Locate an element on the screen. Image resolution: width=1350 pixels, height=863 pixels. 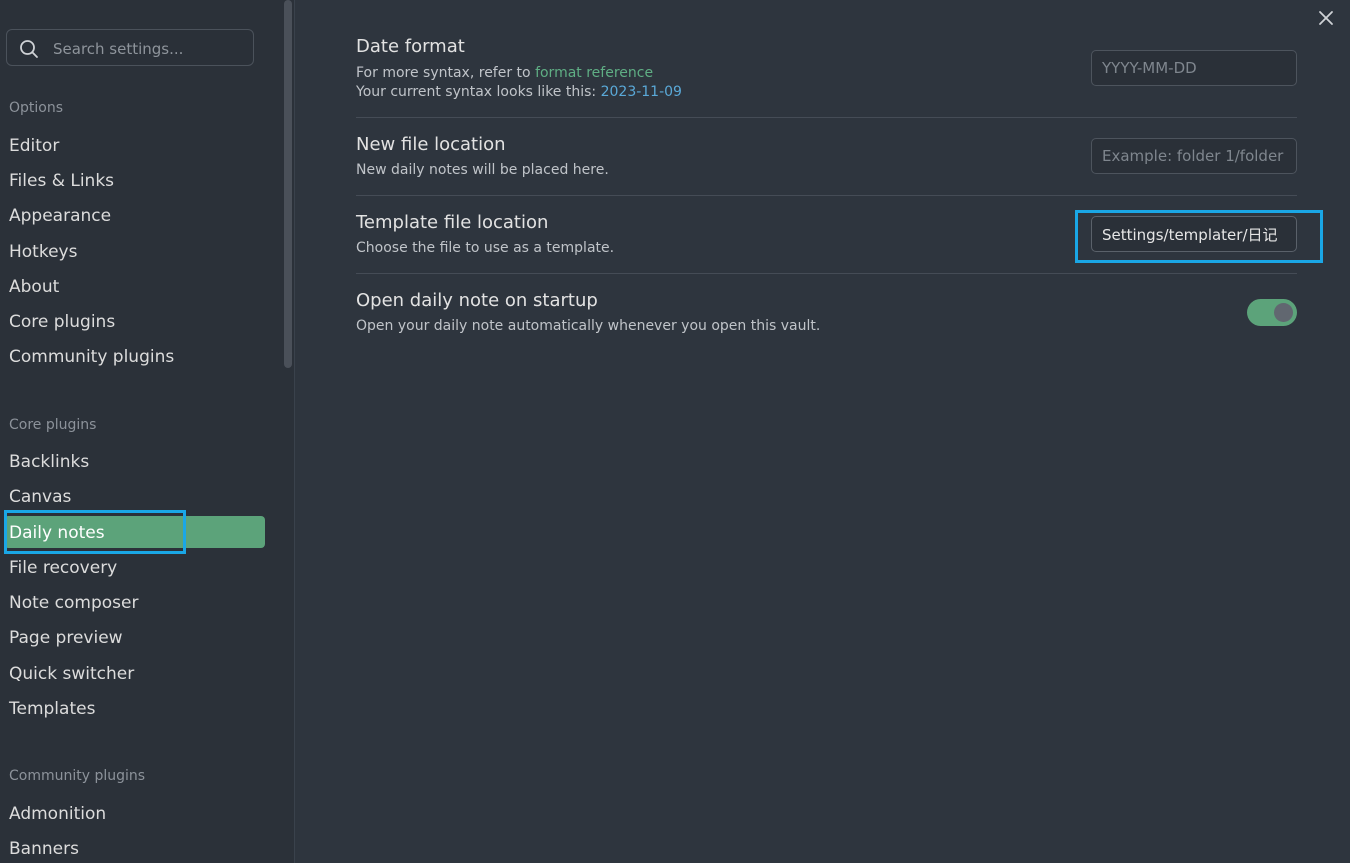
close-button is located at coordinates (1326, 18).